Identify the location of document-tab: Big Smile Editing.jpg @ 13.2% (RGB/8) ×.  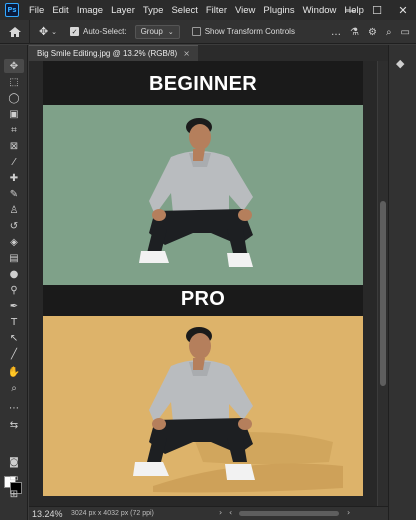
(113, 53).